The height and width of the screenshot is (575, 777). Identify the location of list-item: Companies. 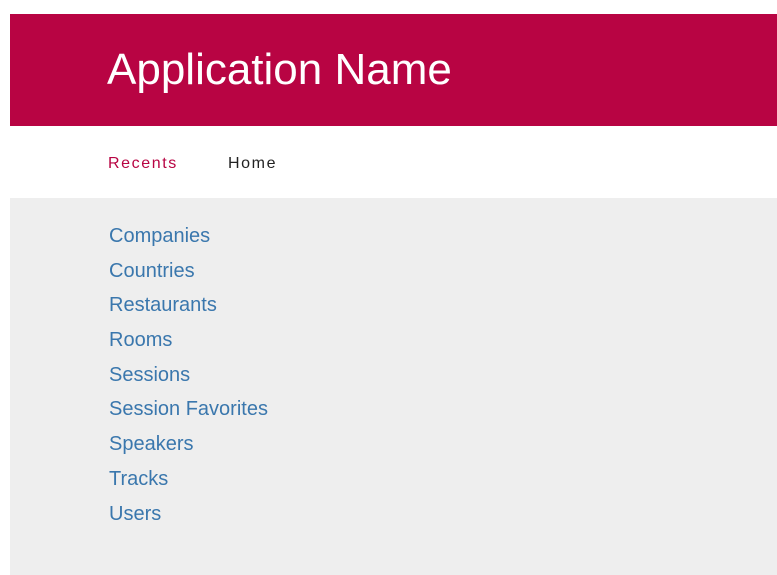
(188, 241).